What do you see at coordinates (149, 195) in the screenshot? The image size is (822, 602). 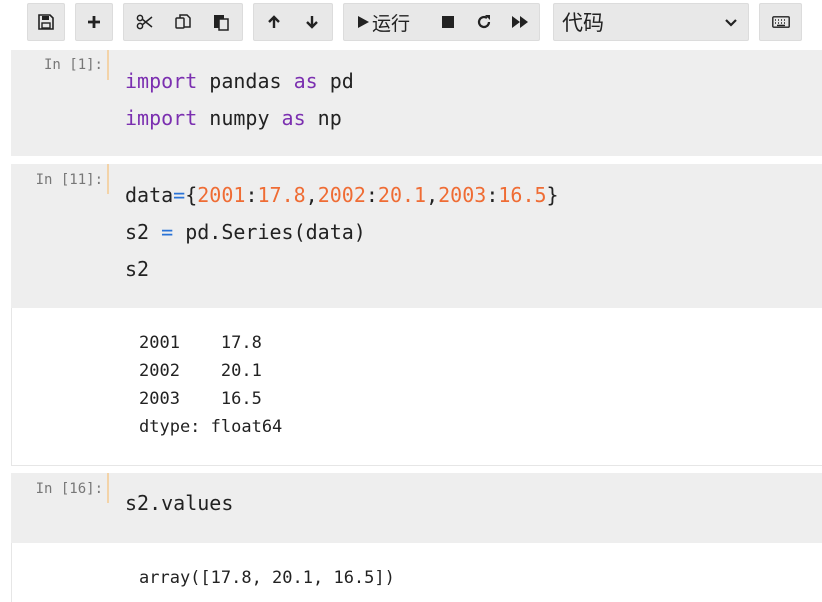 I see `code-token: data` at bounding box center [149, 195].